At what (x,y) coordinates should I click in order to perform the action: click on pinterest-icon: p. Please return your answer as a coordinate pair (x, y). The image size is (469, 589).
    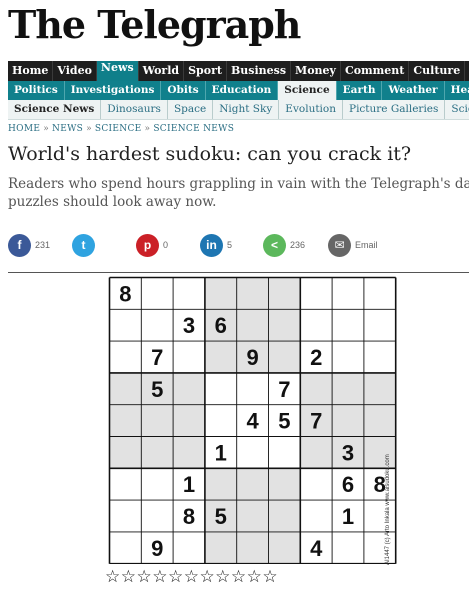
    Looking at the image, I should click on (147, 245).